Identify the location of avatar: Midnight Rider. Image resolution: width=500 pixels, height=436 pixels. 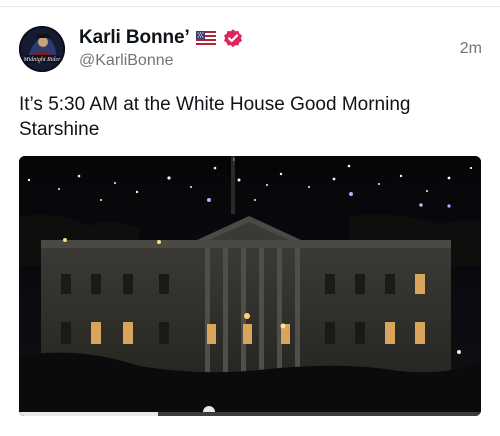
(42, 49).